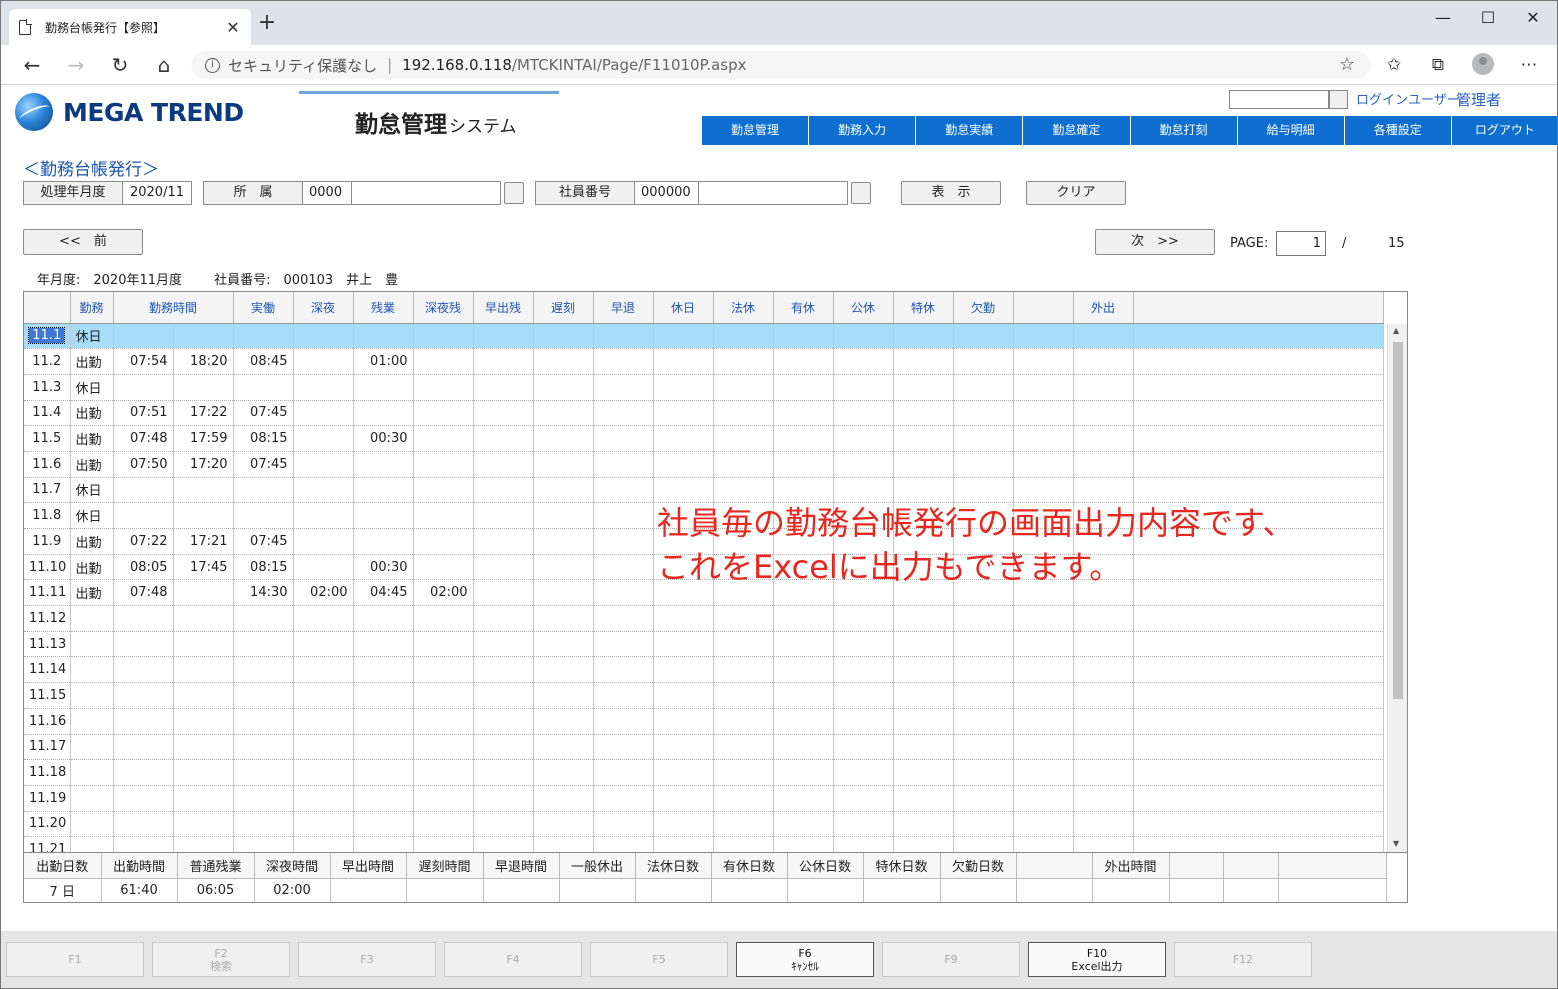  What do you see at coordinates (1398, 130) in the screenshot?
I see `menu-item-6: 各種設定` at bounding box center [1398, 130].